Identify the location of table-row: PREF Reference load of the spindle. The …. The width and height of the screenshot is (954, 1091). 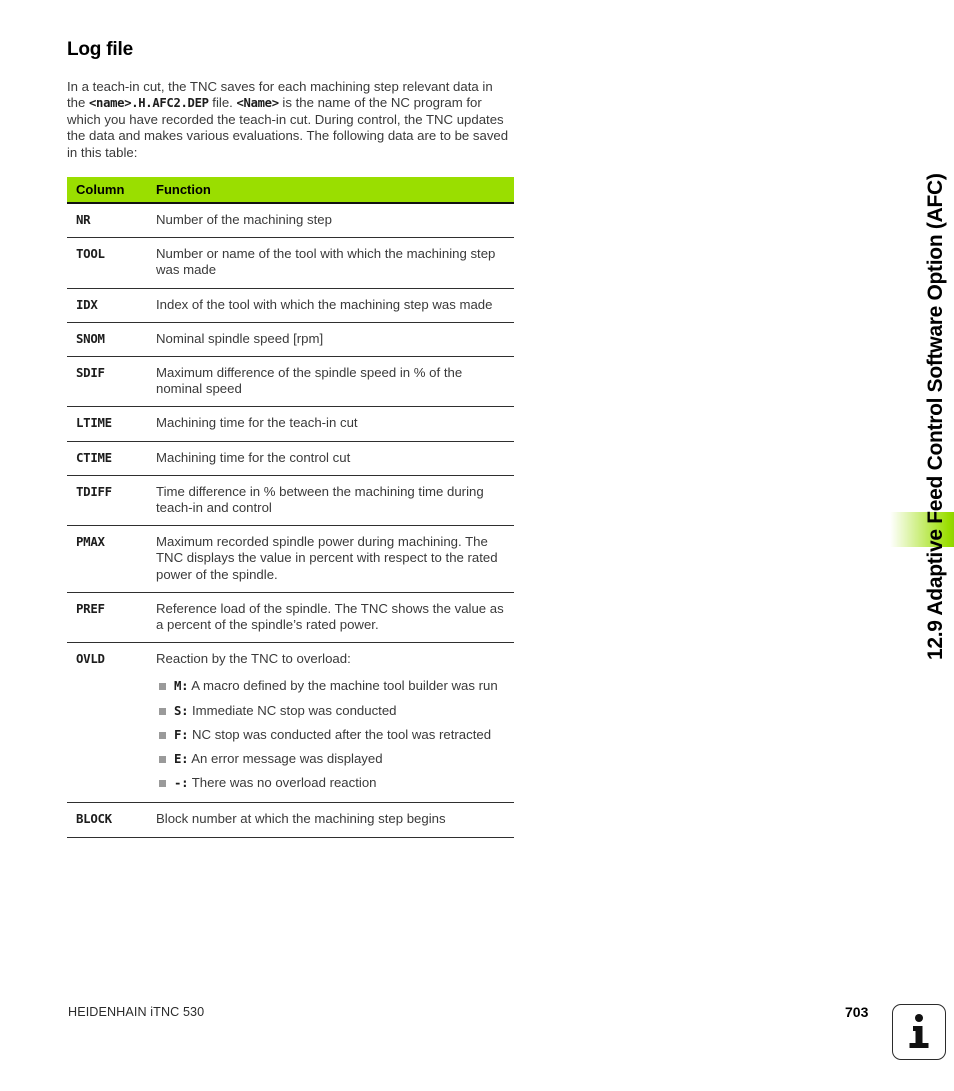
(290, 618).